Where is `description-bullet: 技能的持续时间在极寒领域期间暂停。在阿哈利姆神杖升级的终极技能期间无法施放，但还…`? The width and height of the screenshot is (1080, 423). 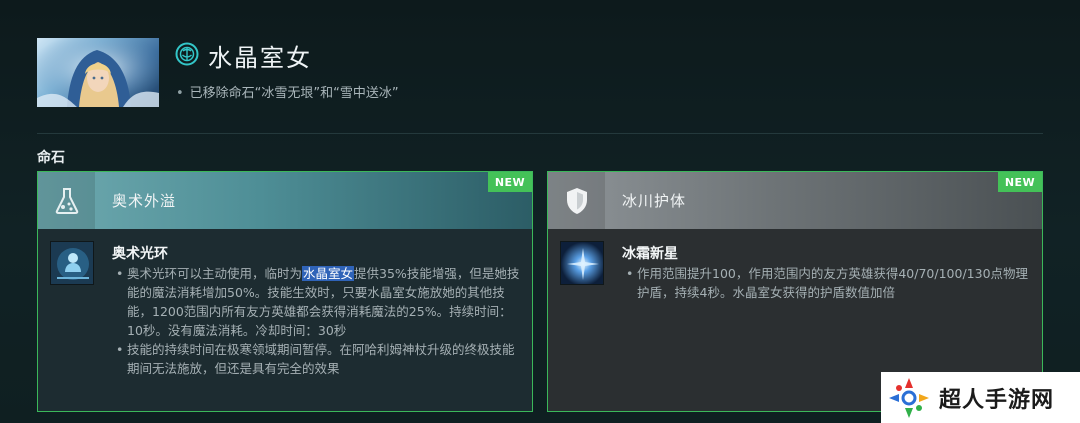
description-bullet: 技能的持续时间在极寒领域期间暂停。在阿哈利姆神杖升级的终极技能期间无法施放，但还… is located at coordinates (318, 359).